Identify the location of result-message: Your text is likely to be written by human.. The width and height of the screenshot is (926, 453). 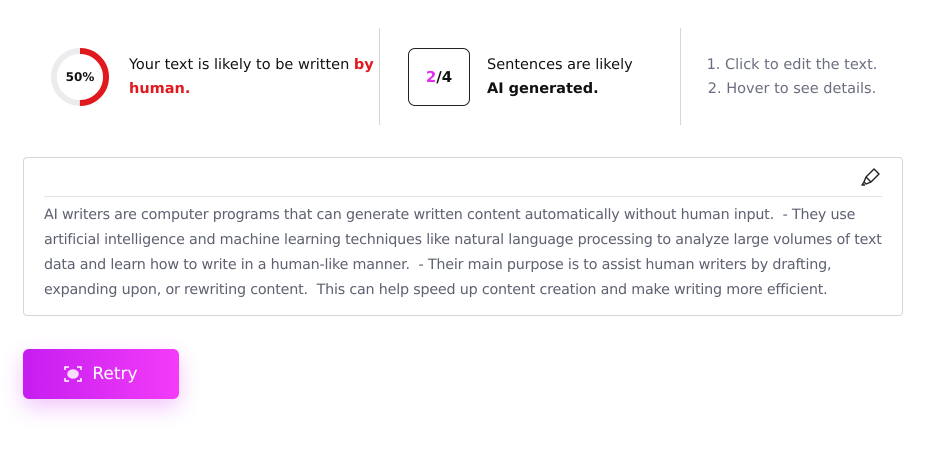
(252, 77).